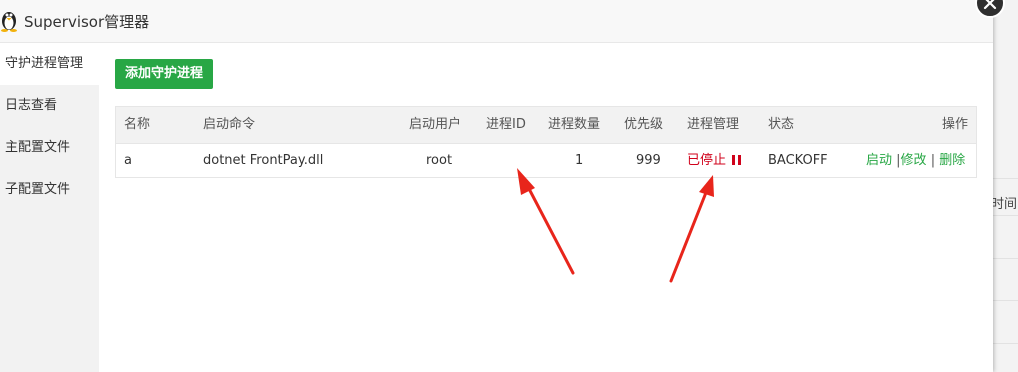  Describe the element at coordinates (615, 225) in the screenshot. I see `annotation-arrows` at that location.